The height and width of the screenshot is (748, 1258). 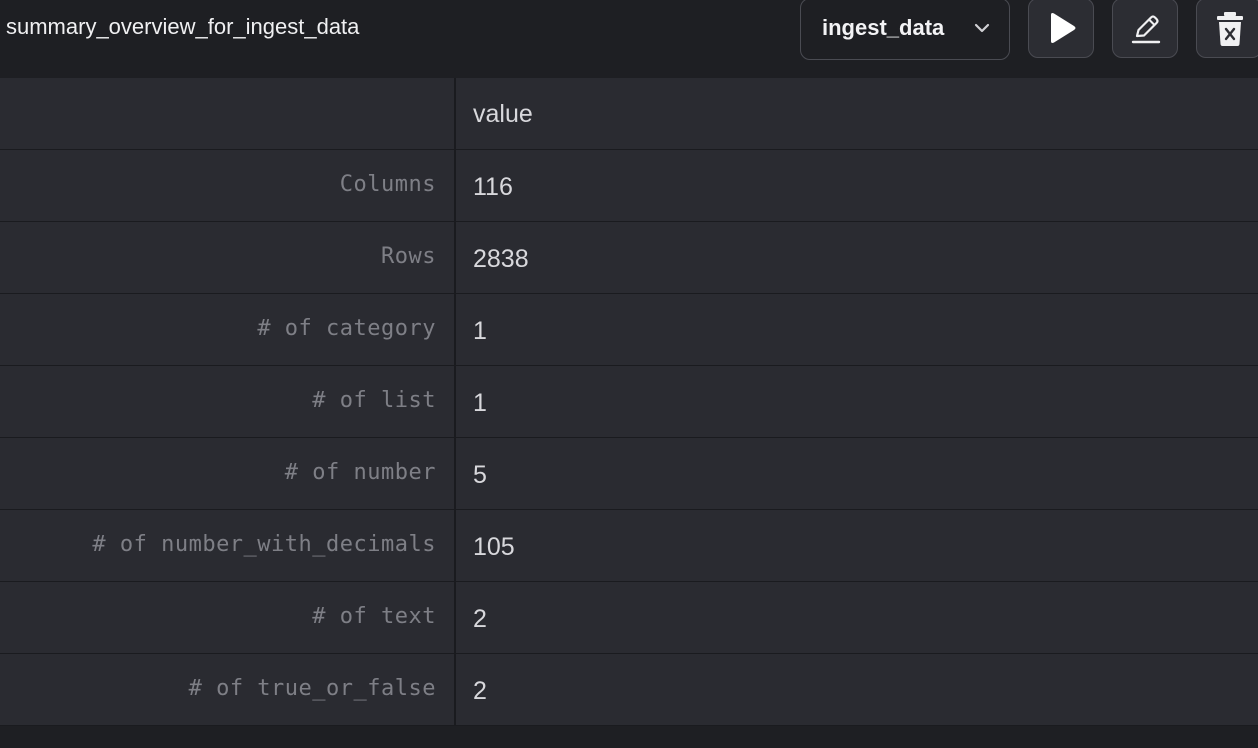 I want to click on row-label-cell: # of true_or_false, so click(x=228, y=689).